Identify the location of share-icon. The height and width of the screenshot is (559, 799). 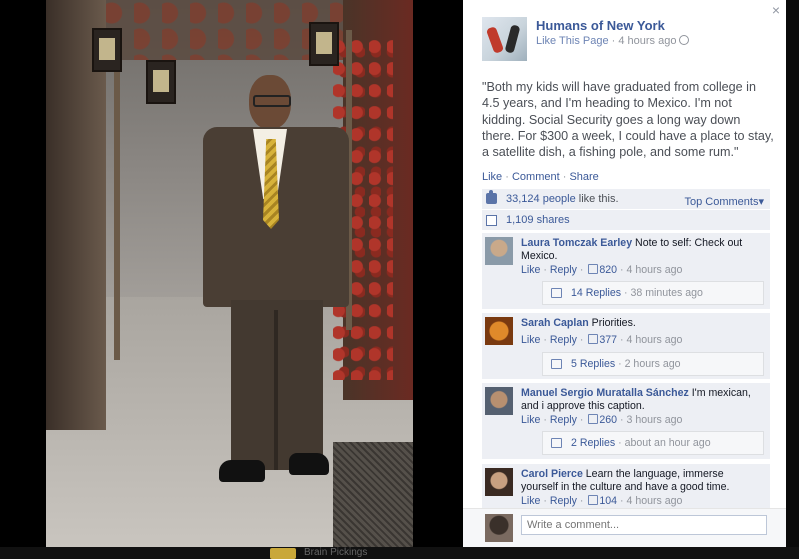
(491, 220).